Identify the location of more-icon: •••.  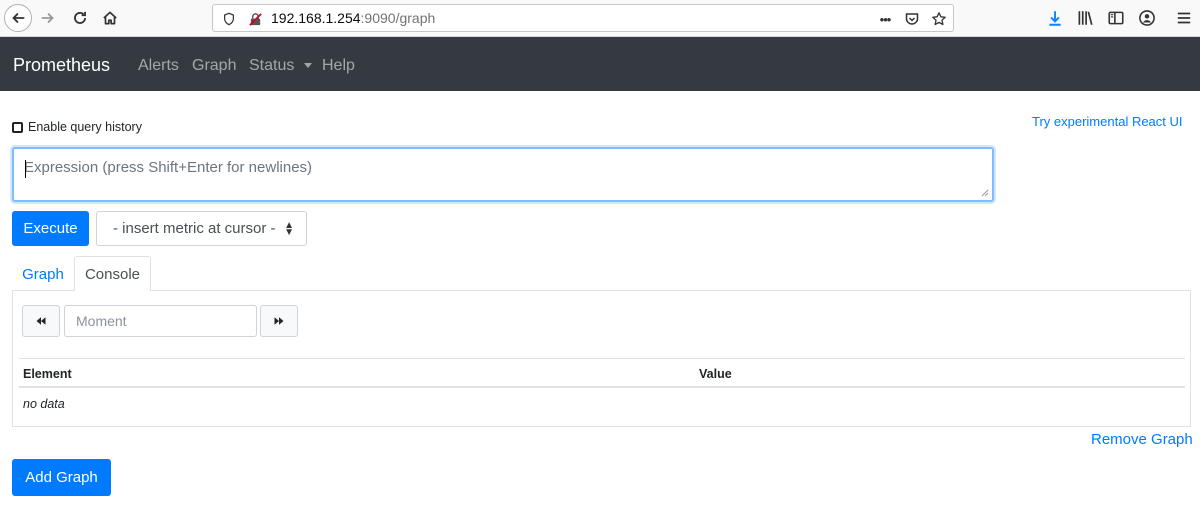
(885, 19).